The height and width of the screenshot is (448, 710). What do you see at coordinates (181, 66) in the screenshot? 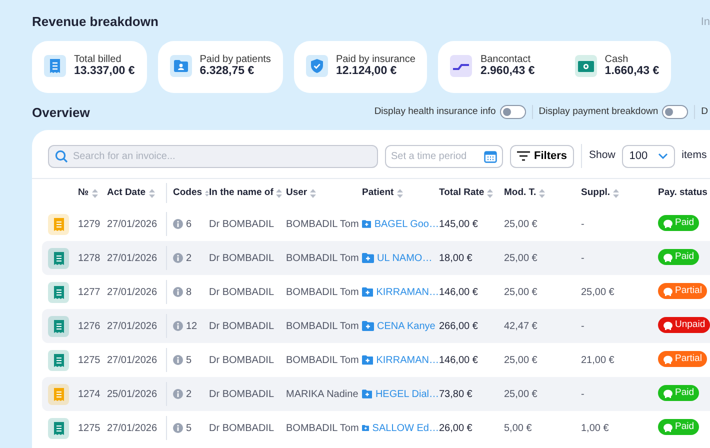
I see `person-folder-icon` at bounding box center [181, 66].